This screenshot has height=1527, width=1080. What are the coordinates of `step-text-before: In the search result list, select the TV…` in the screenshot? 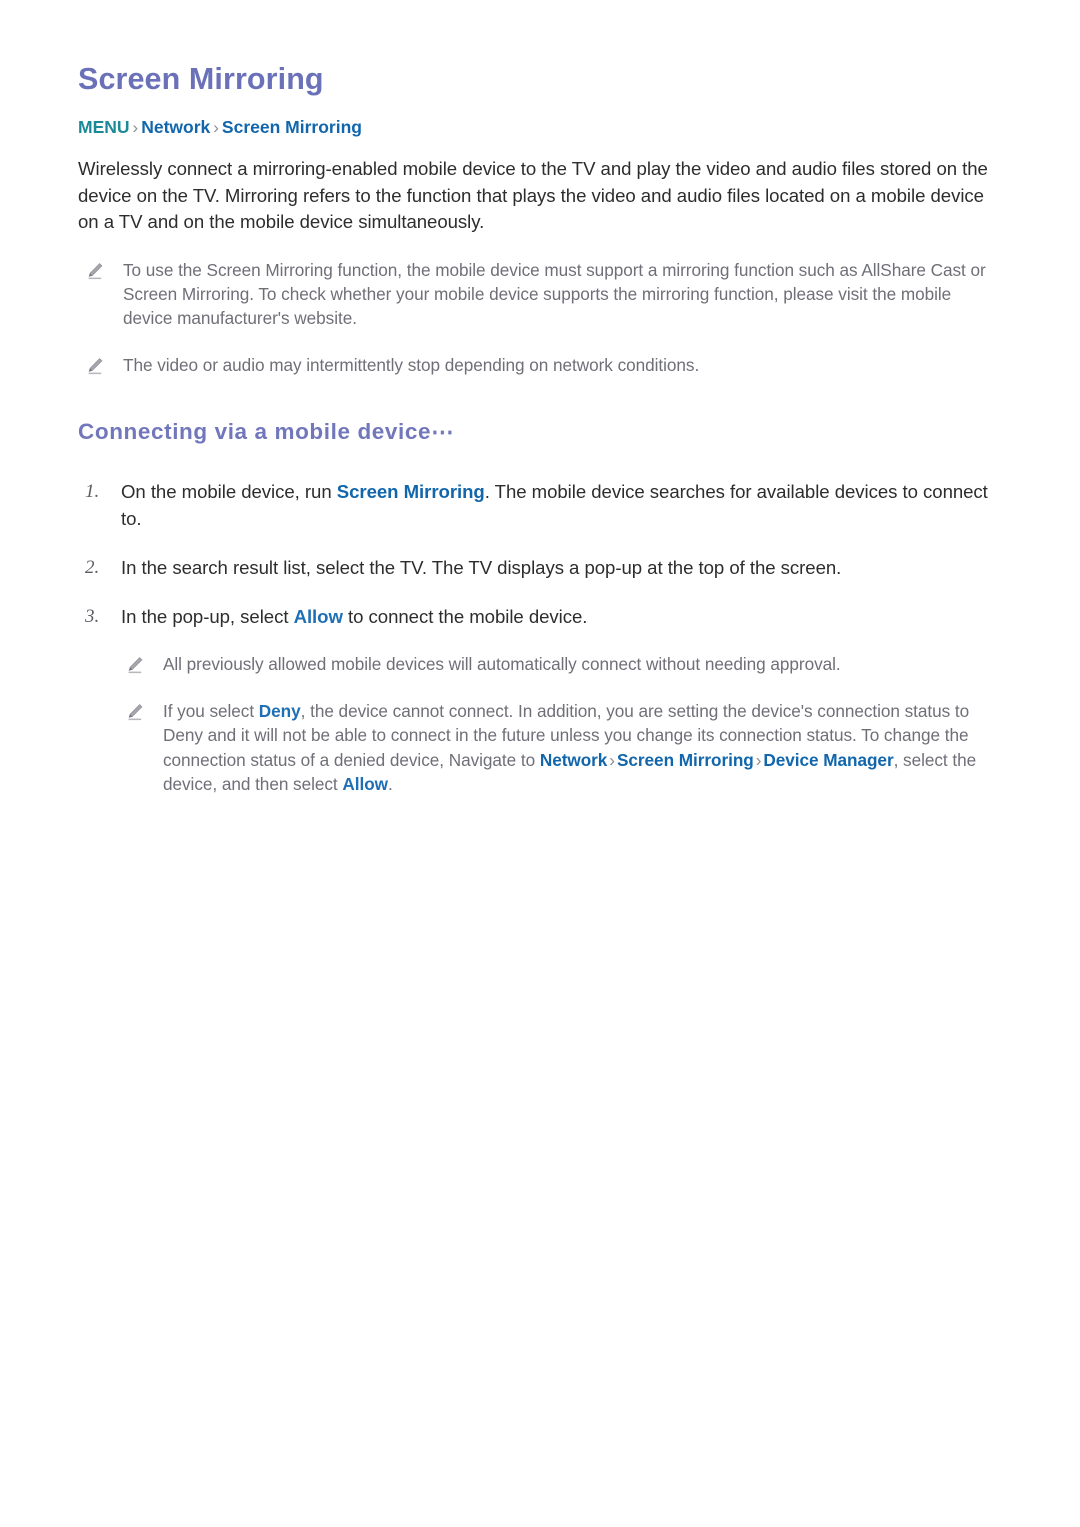 It's located at (481, 567).